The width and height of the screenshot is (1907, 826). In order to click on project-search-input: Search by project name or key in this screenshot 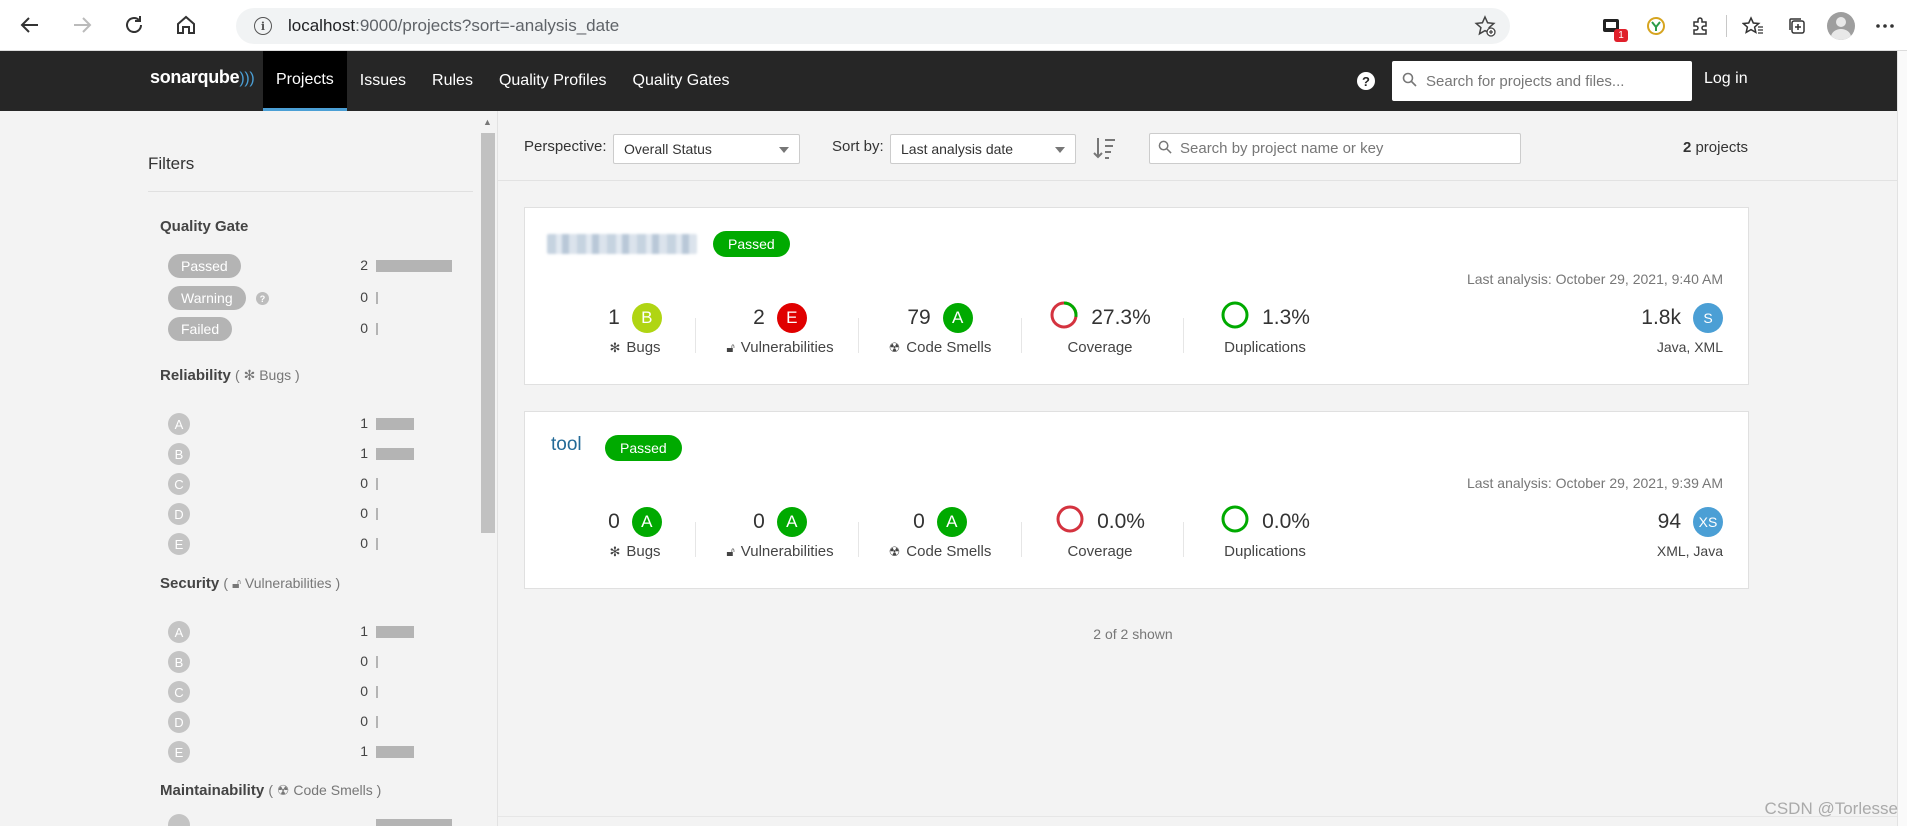, I will do `click(1335, 148)`.